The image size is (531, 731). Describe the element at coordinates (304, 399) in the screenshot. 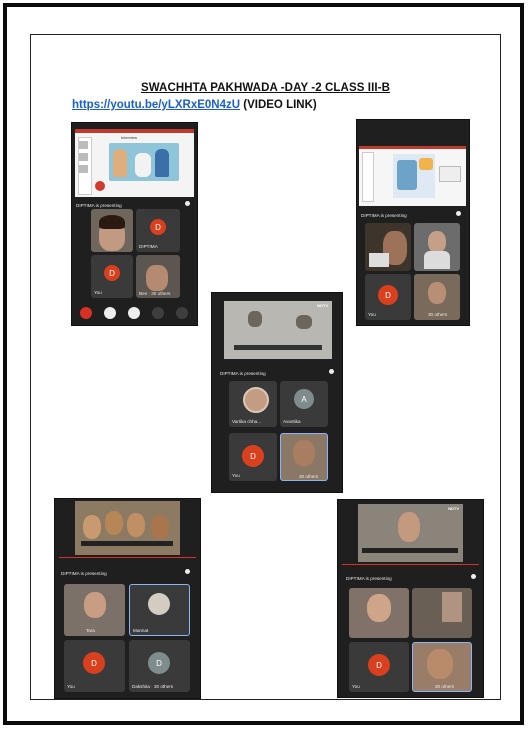

I see `participant-avatar: A` at that location.